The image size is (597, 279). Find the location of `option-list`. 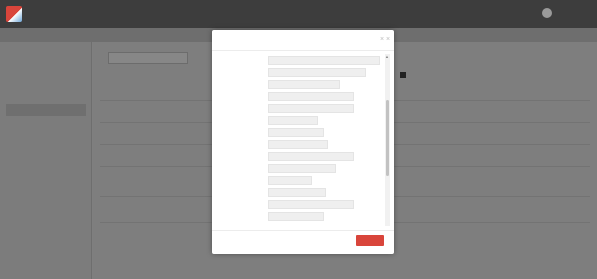

option-list is located at coordinates (326, 140).